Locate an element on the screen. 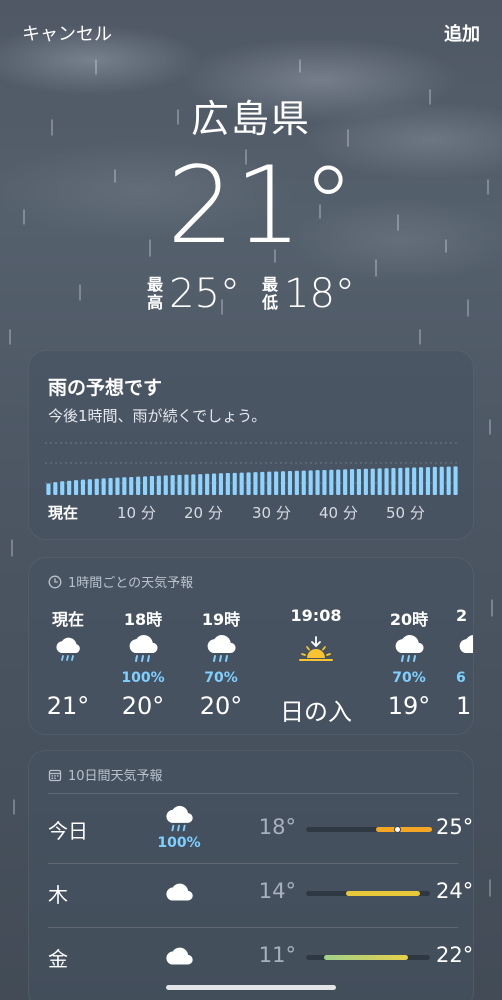  day-low: 11° is located at coordinates (277, 955).